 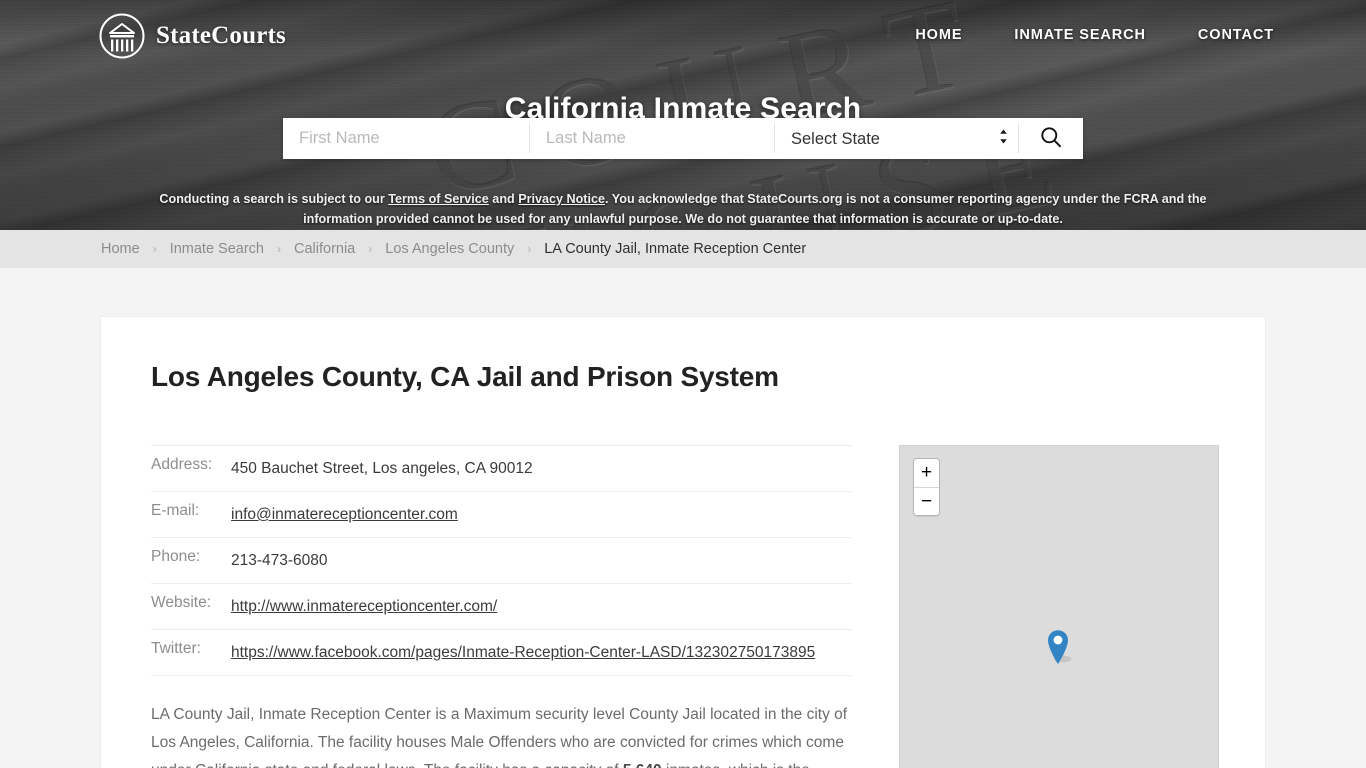 I want to click on brand-logo-link: StateCourts, so click(x=192, y=36).